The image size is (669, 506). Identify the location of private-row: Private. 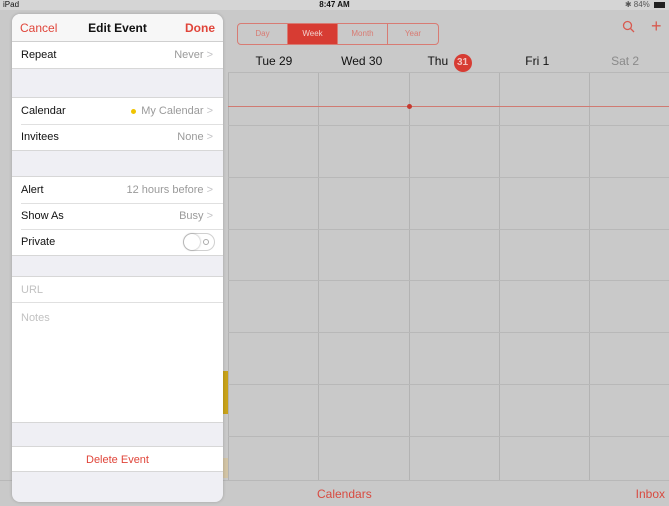
(117, 242).